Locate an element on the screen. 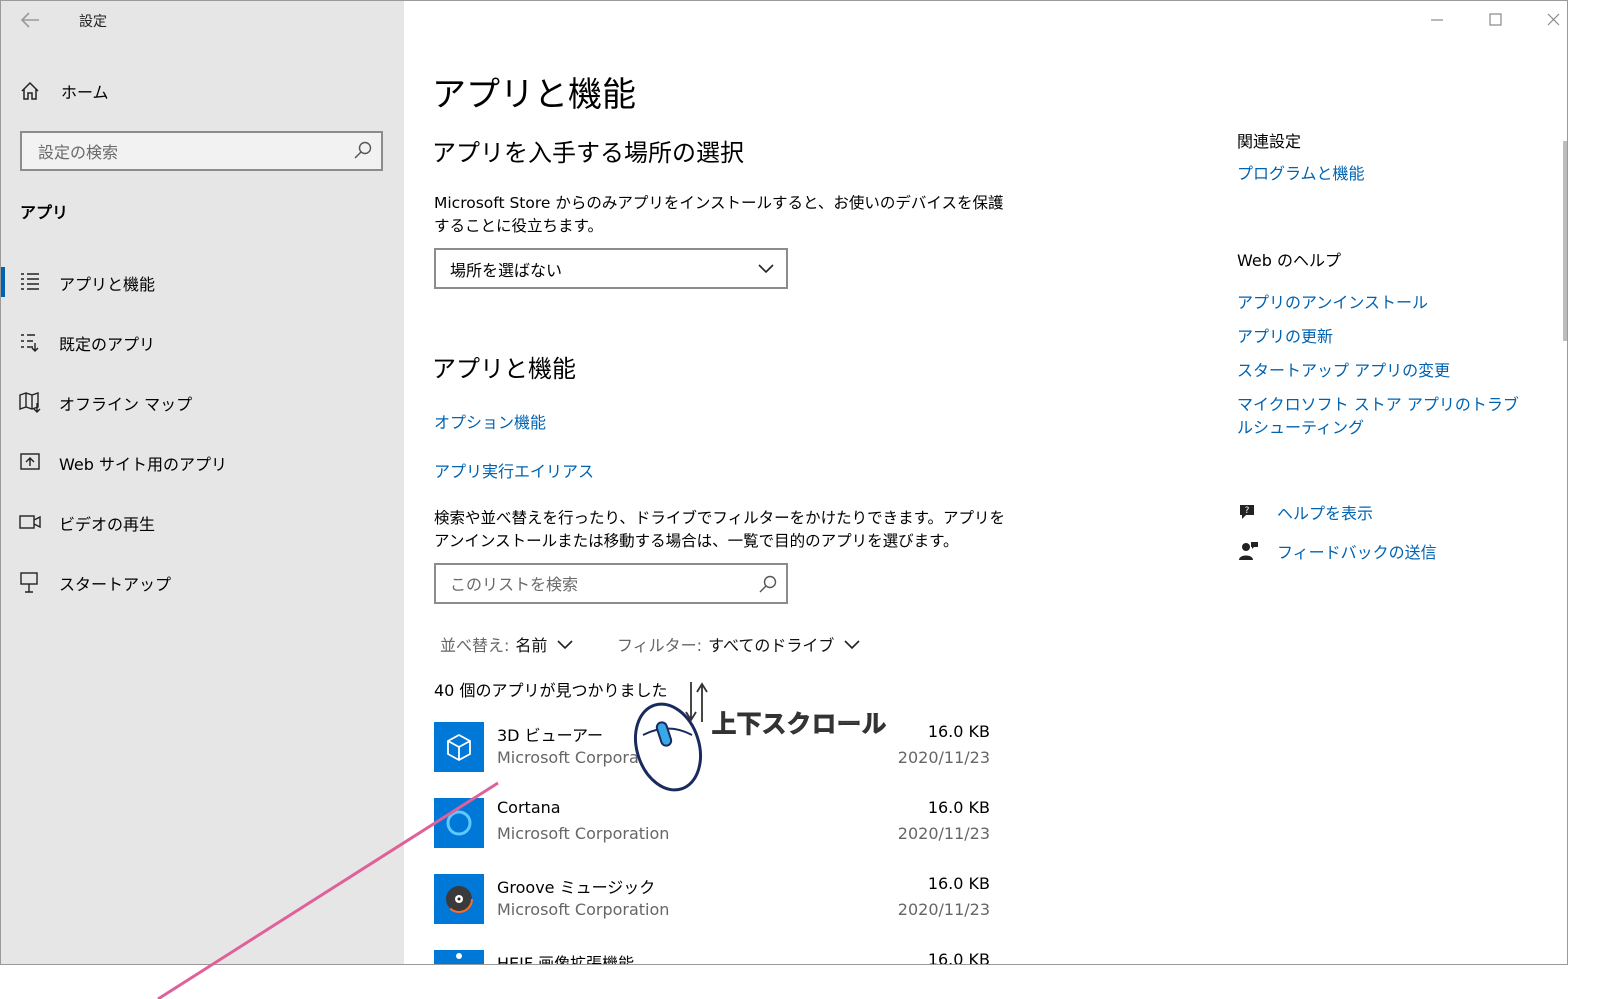 The height and width of the screenshot is (999, 1600). cube-icon is located at coordinates (459, 747).